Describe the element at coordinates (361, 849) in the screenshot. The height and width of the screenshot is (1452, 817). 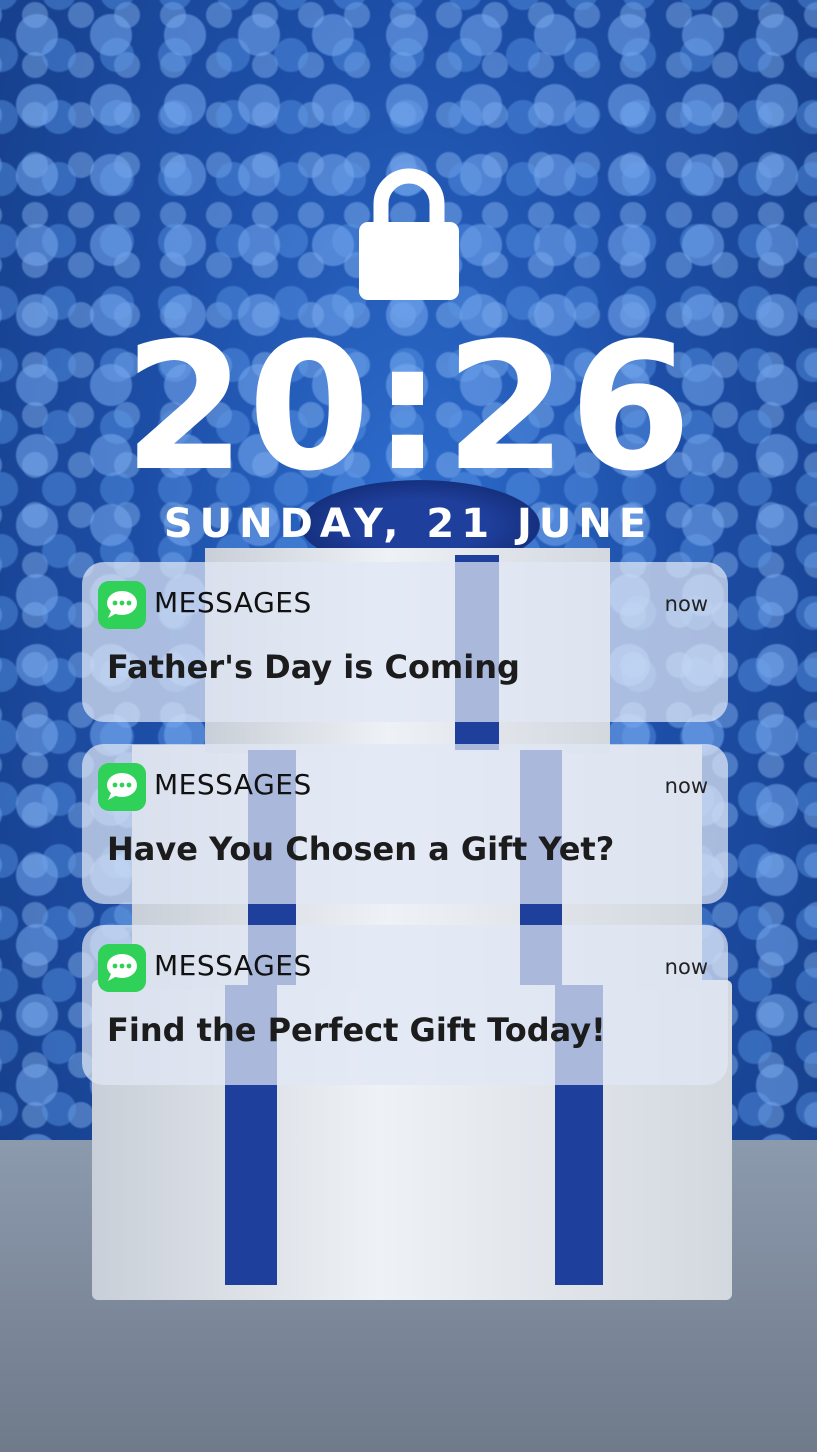
I see `notification-body: Have You Chosen a Gift Yet?` at that location.